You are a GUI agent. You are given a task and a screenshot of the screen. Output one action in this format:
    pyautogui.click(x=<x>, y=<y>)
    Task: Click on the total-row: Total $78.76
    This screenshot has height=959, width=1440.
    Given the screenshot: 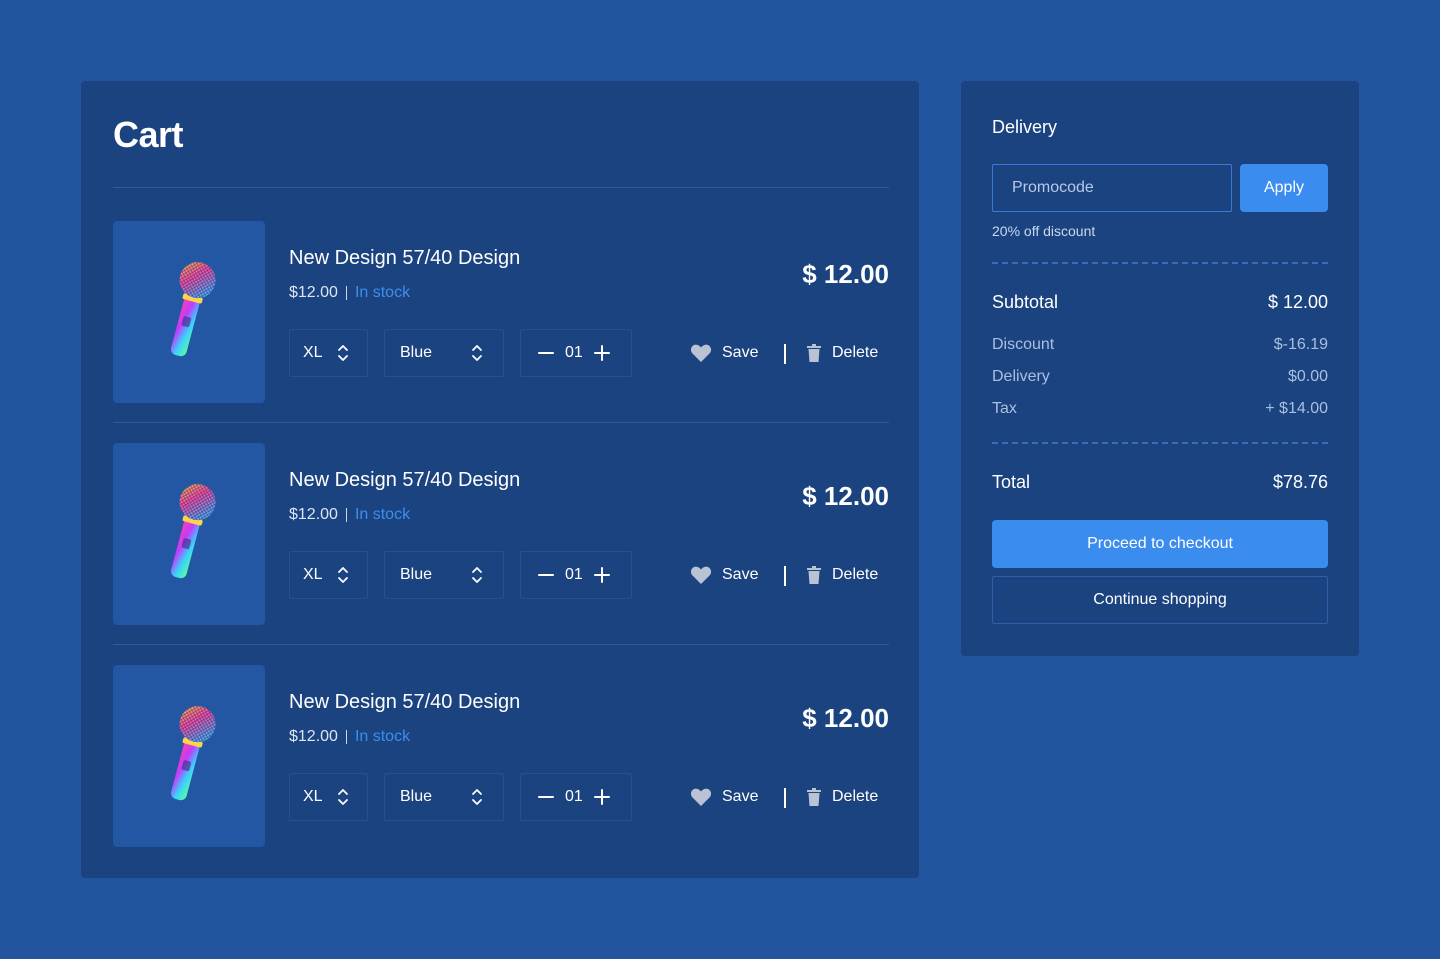 What is the action you would take?
    pyautogui.click(x=1160, y=482)
    